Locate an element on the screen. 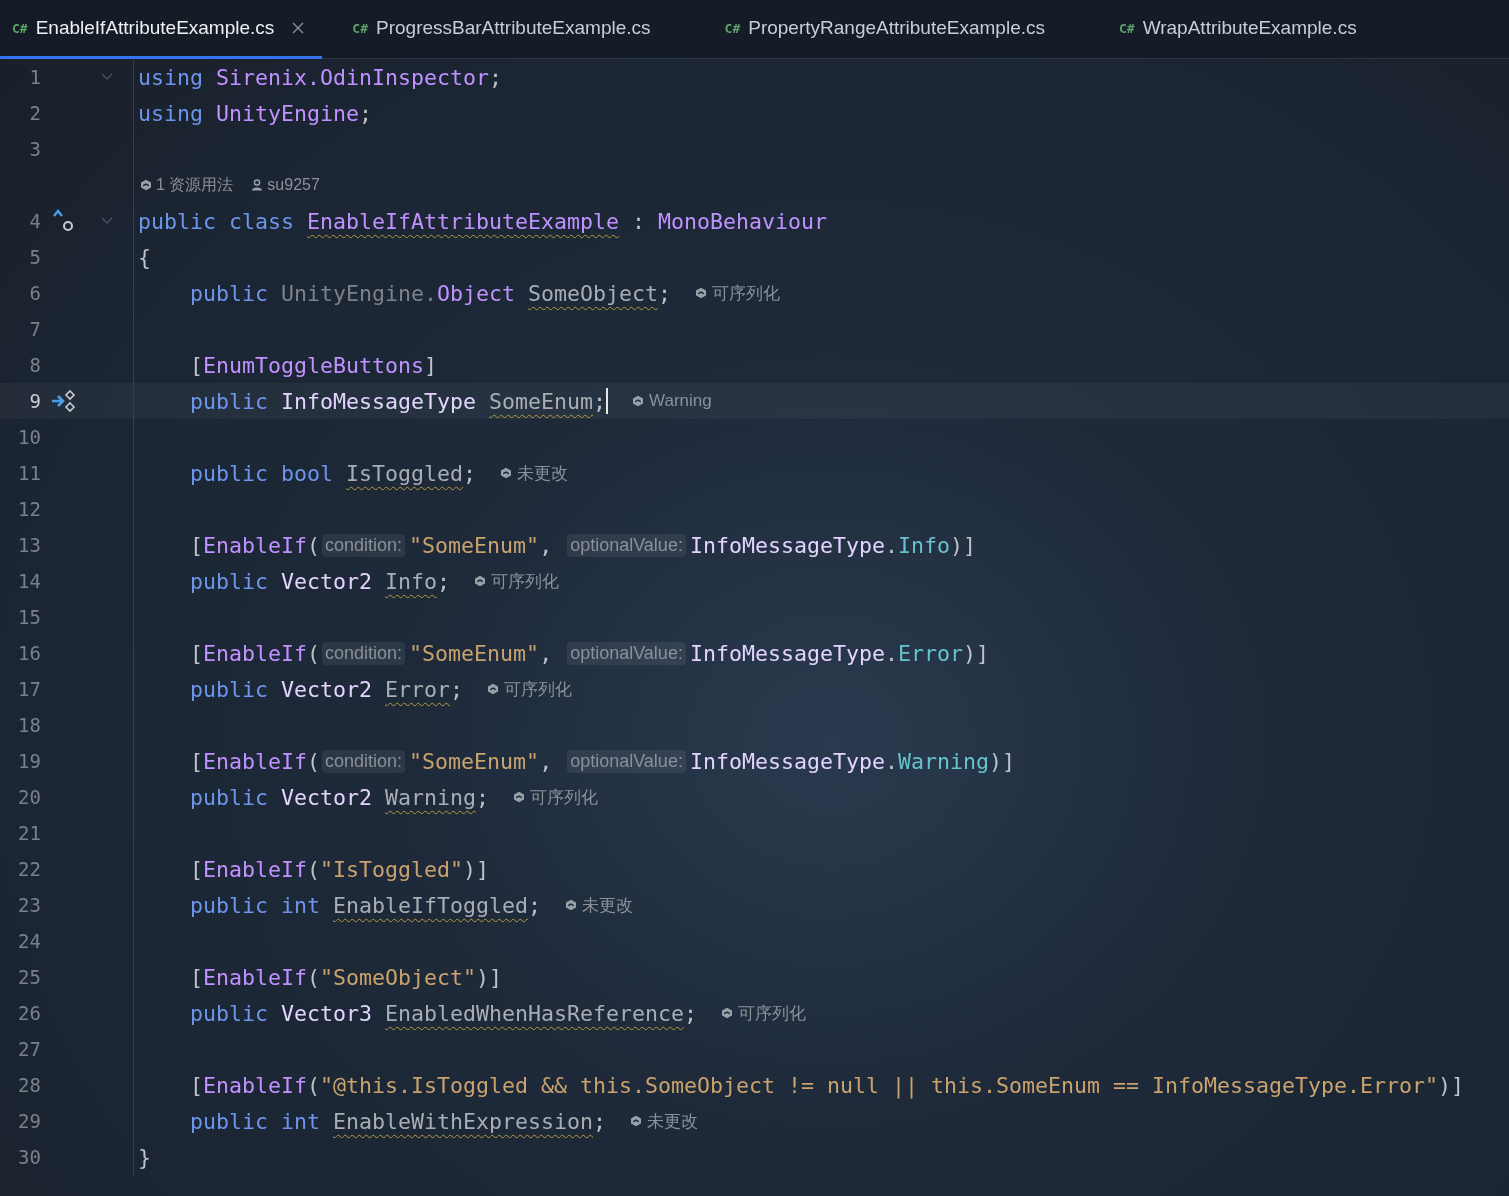  line-number: 7 is located at coordinates (34, 329).